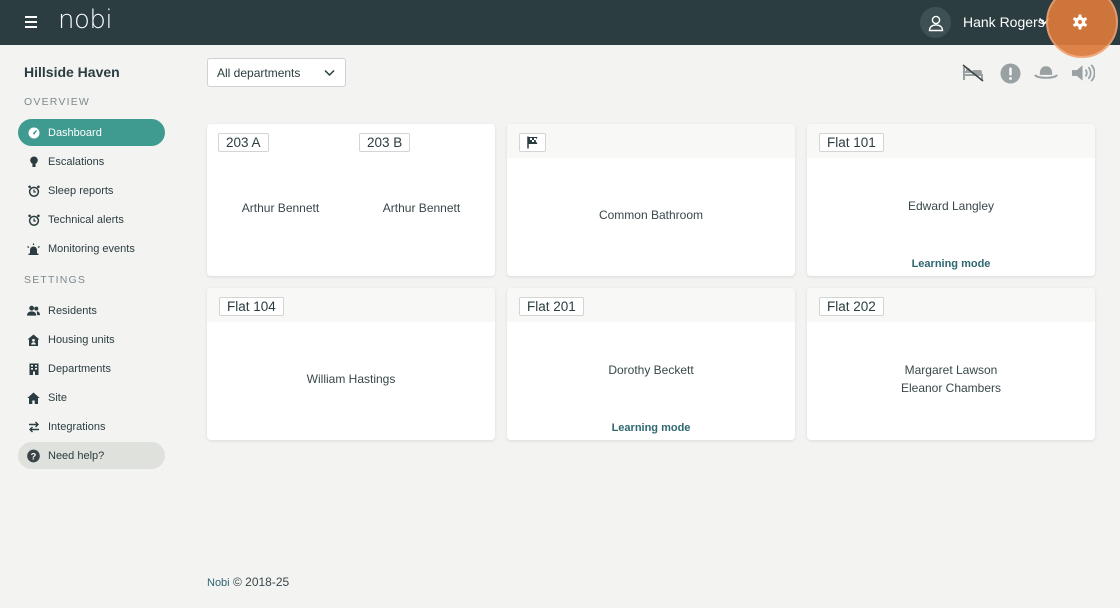  I want to click on sidebar-item-label: Monitoring events, so click(91, 248).